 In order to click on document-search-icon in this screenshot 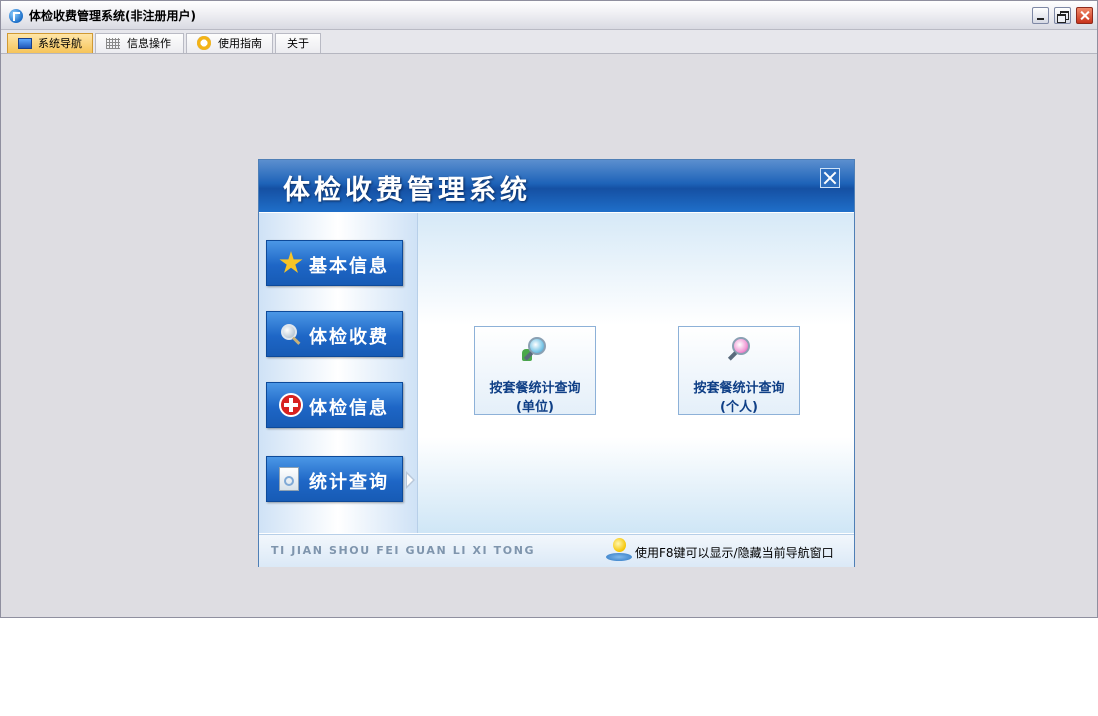, I will do `click(289, 479)`.